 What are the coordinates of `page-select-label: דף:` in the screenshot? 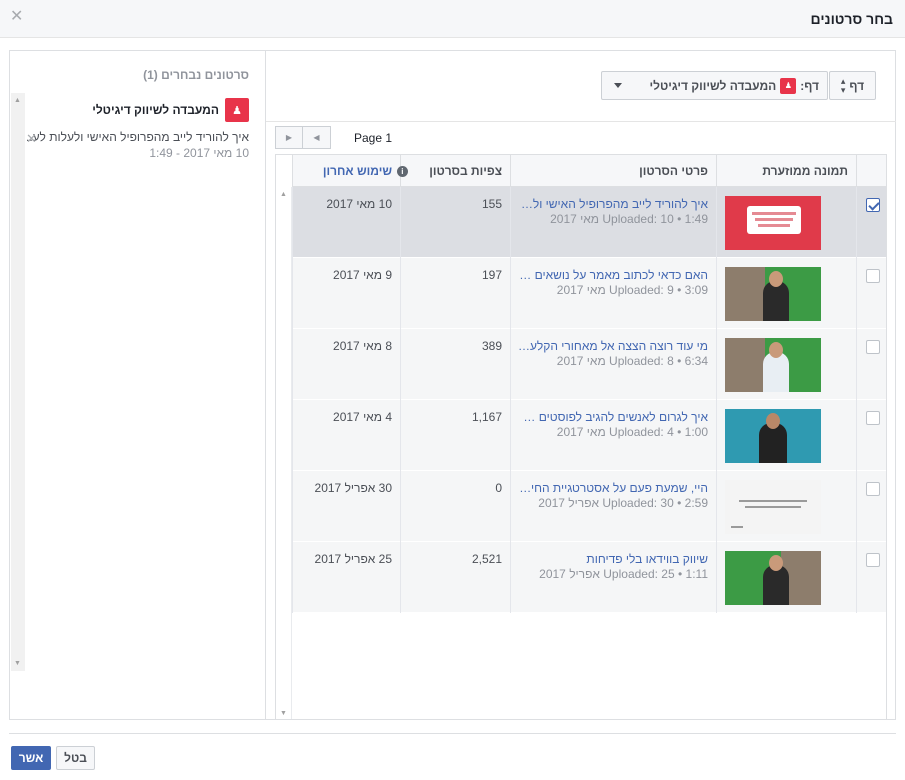 It's located at (809, 85).